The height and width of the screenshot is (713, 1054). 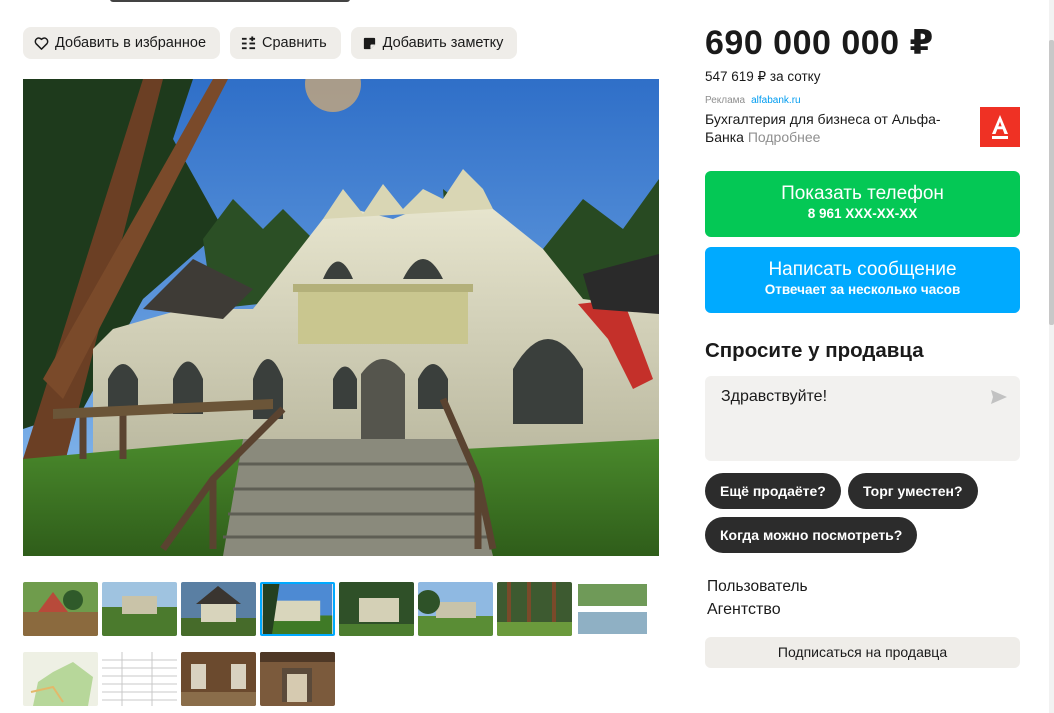 I want to click on ad-text-body: Бухгалтерия для бизнеса от Альфа-Банка, so click(x=823, y=128).